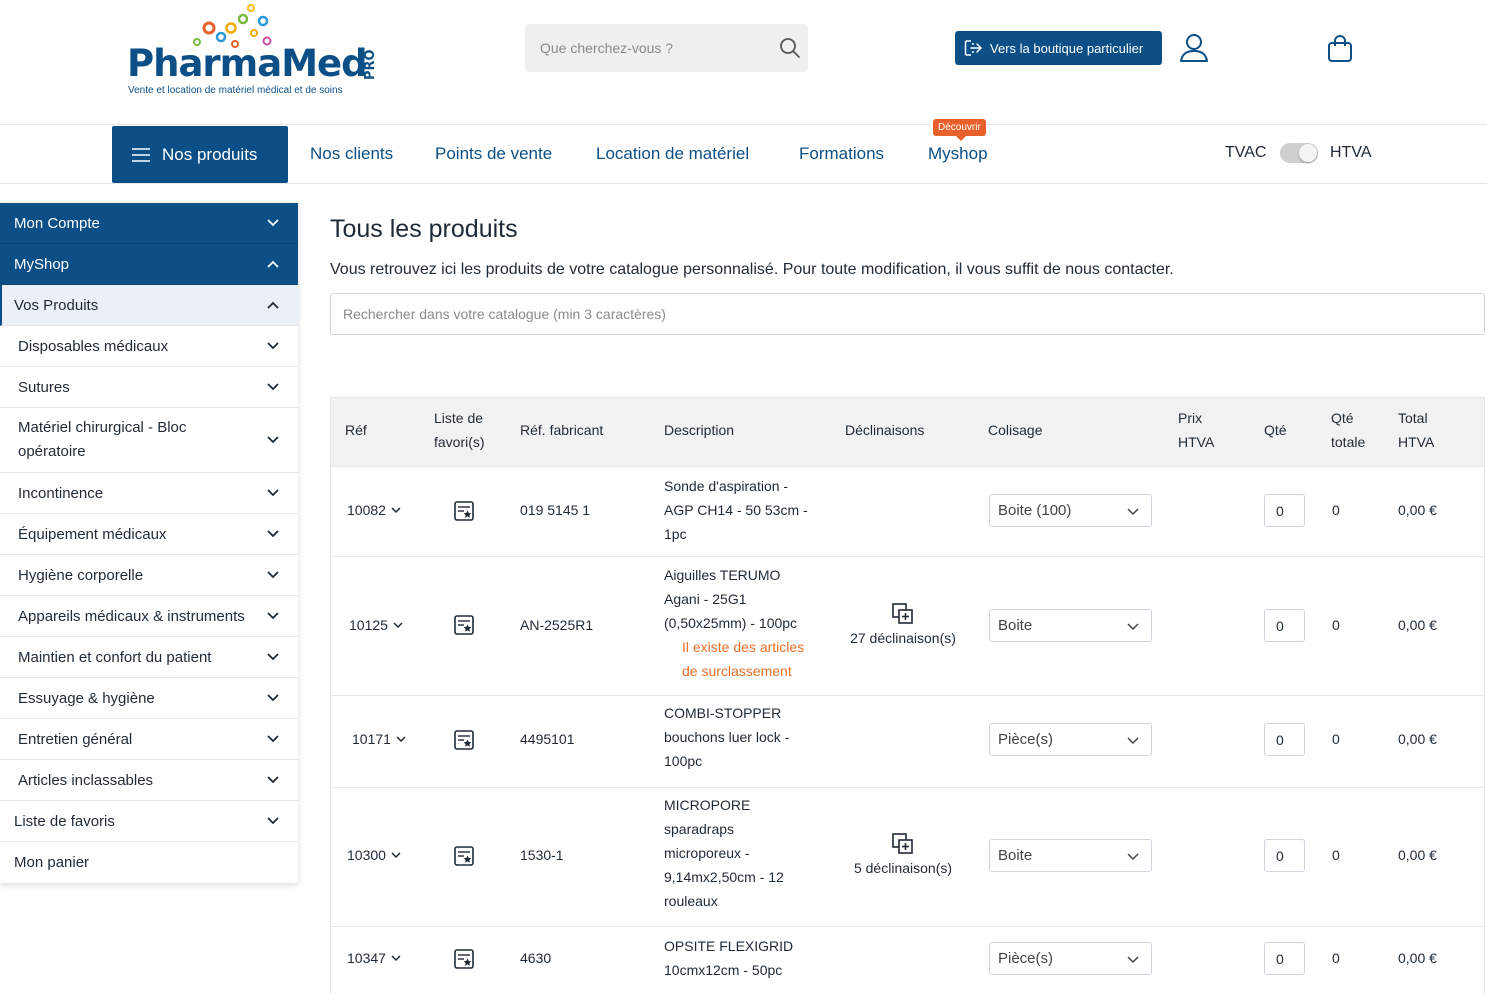  What do you see at coordinates (903, 626) in the screenshot?
I see `row-declinaisons: 27 déclinaison(s)` at bounding box center [903, 626].